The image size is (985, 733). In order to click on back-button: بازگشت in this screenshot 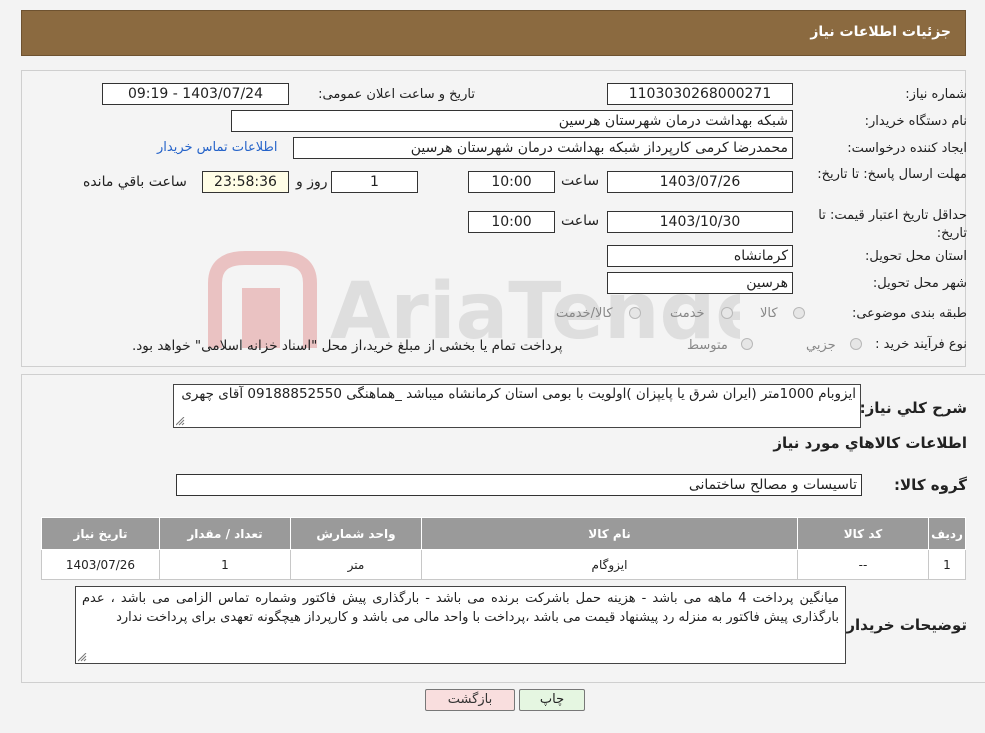, I will do `click(470, 700)`.